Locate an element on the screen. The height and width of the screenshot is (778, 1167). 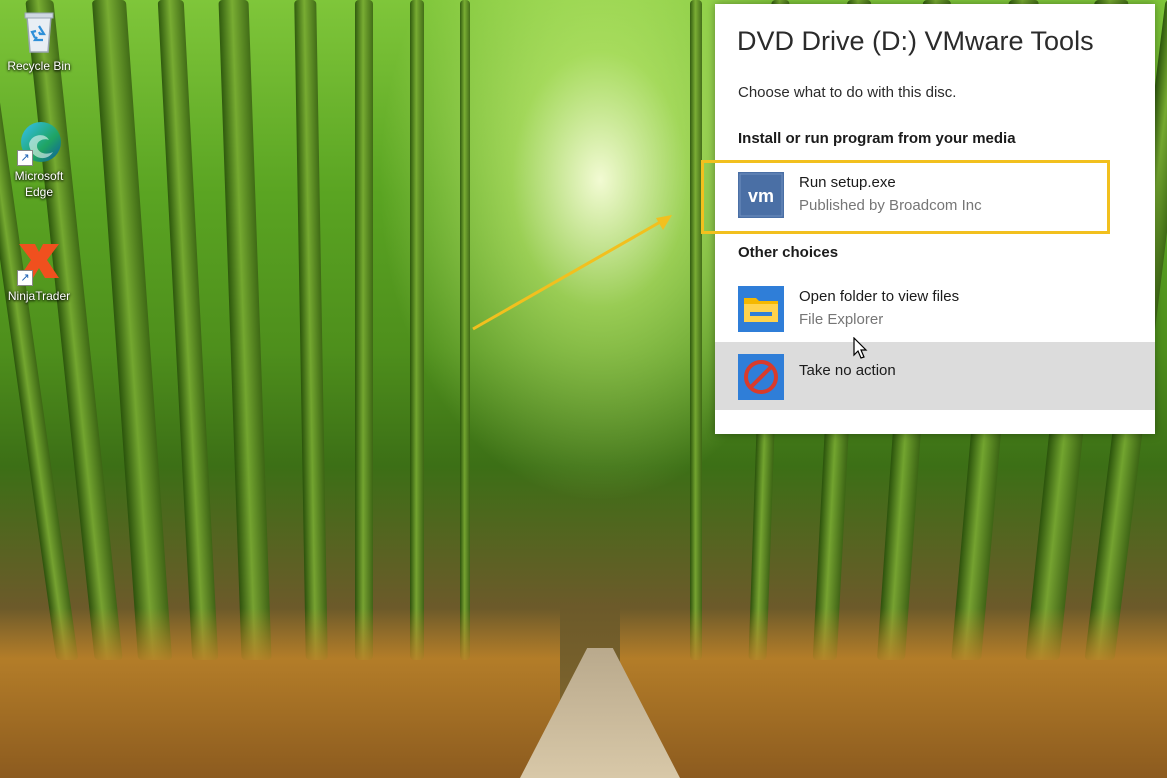
section-install-heading: Install or run program from your media is located at coordinates (877, 138).